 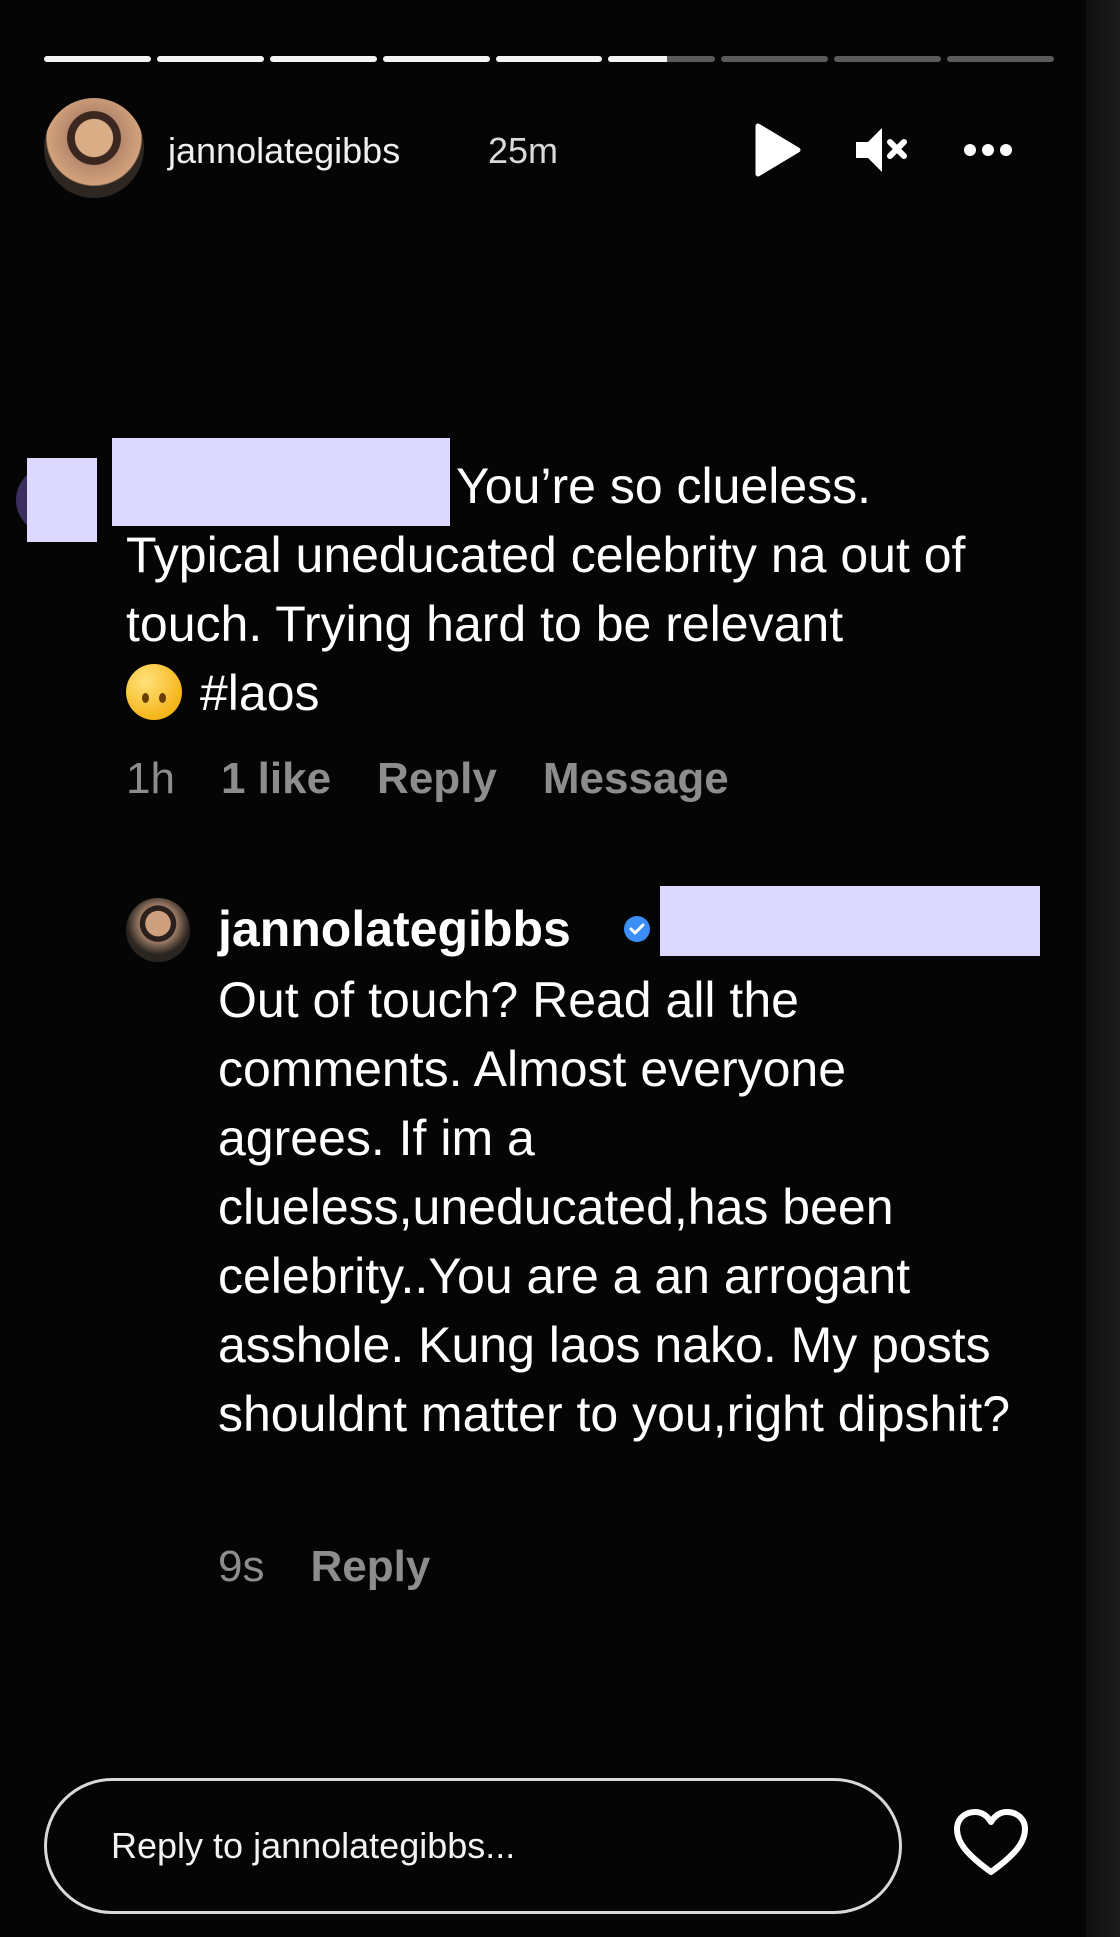 What do you see at coordinates (637, 929) in the screenshot?
I see `verified-badge-icon` at bounding box center [637, 929].